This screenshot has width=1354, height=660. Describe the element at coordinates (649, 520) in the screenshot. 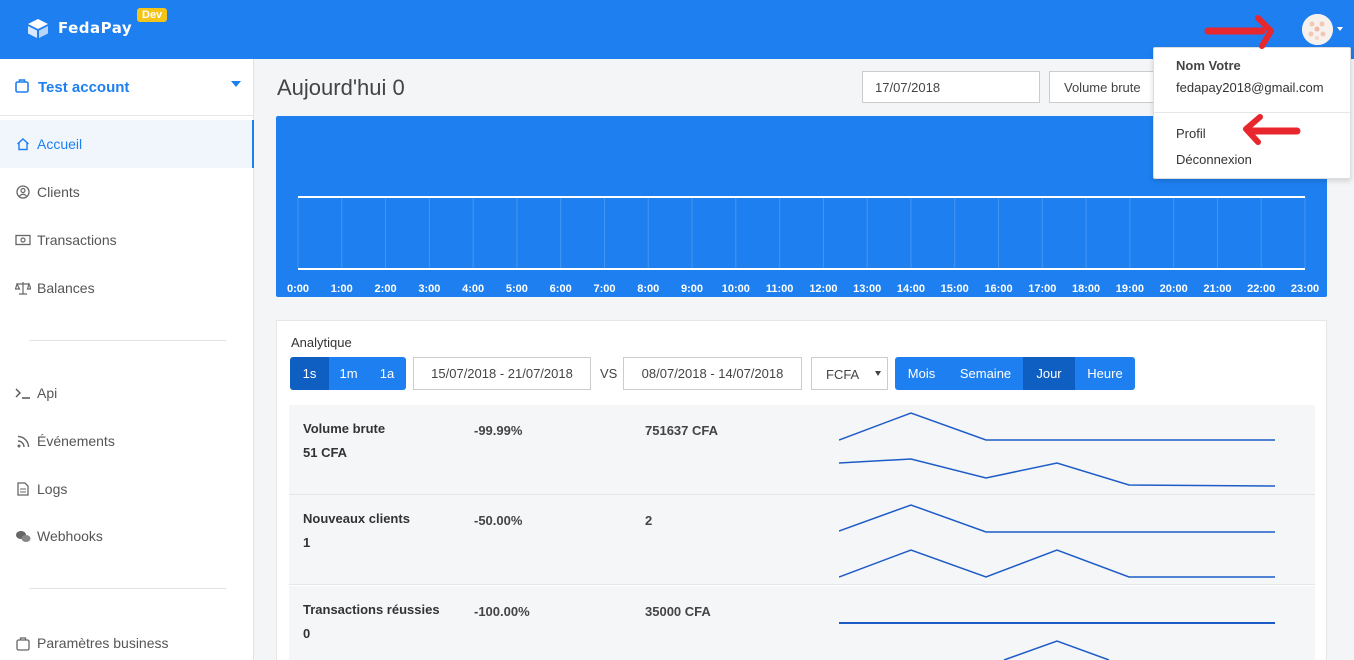

I see `row-previous: 2` at that location.